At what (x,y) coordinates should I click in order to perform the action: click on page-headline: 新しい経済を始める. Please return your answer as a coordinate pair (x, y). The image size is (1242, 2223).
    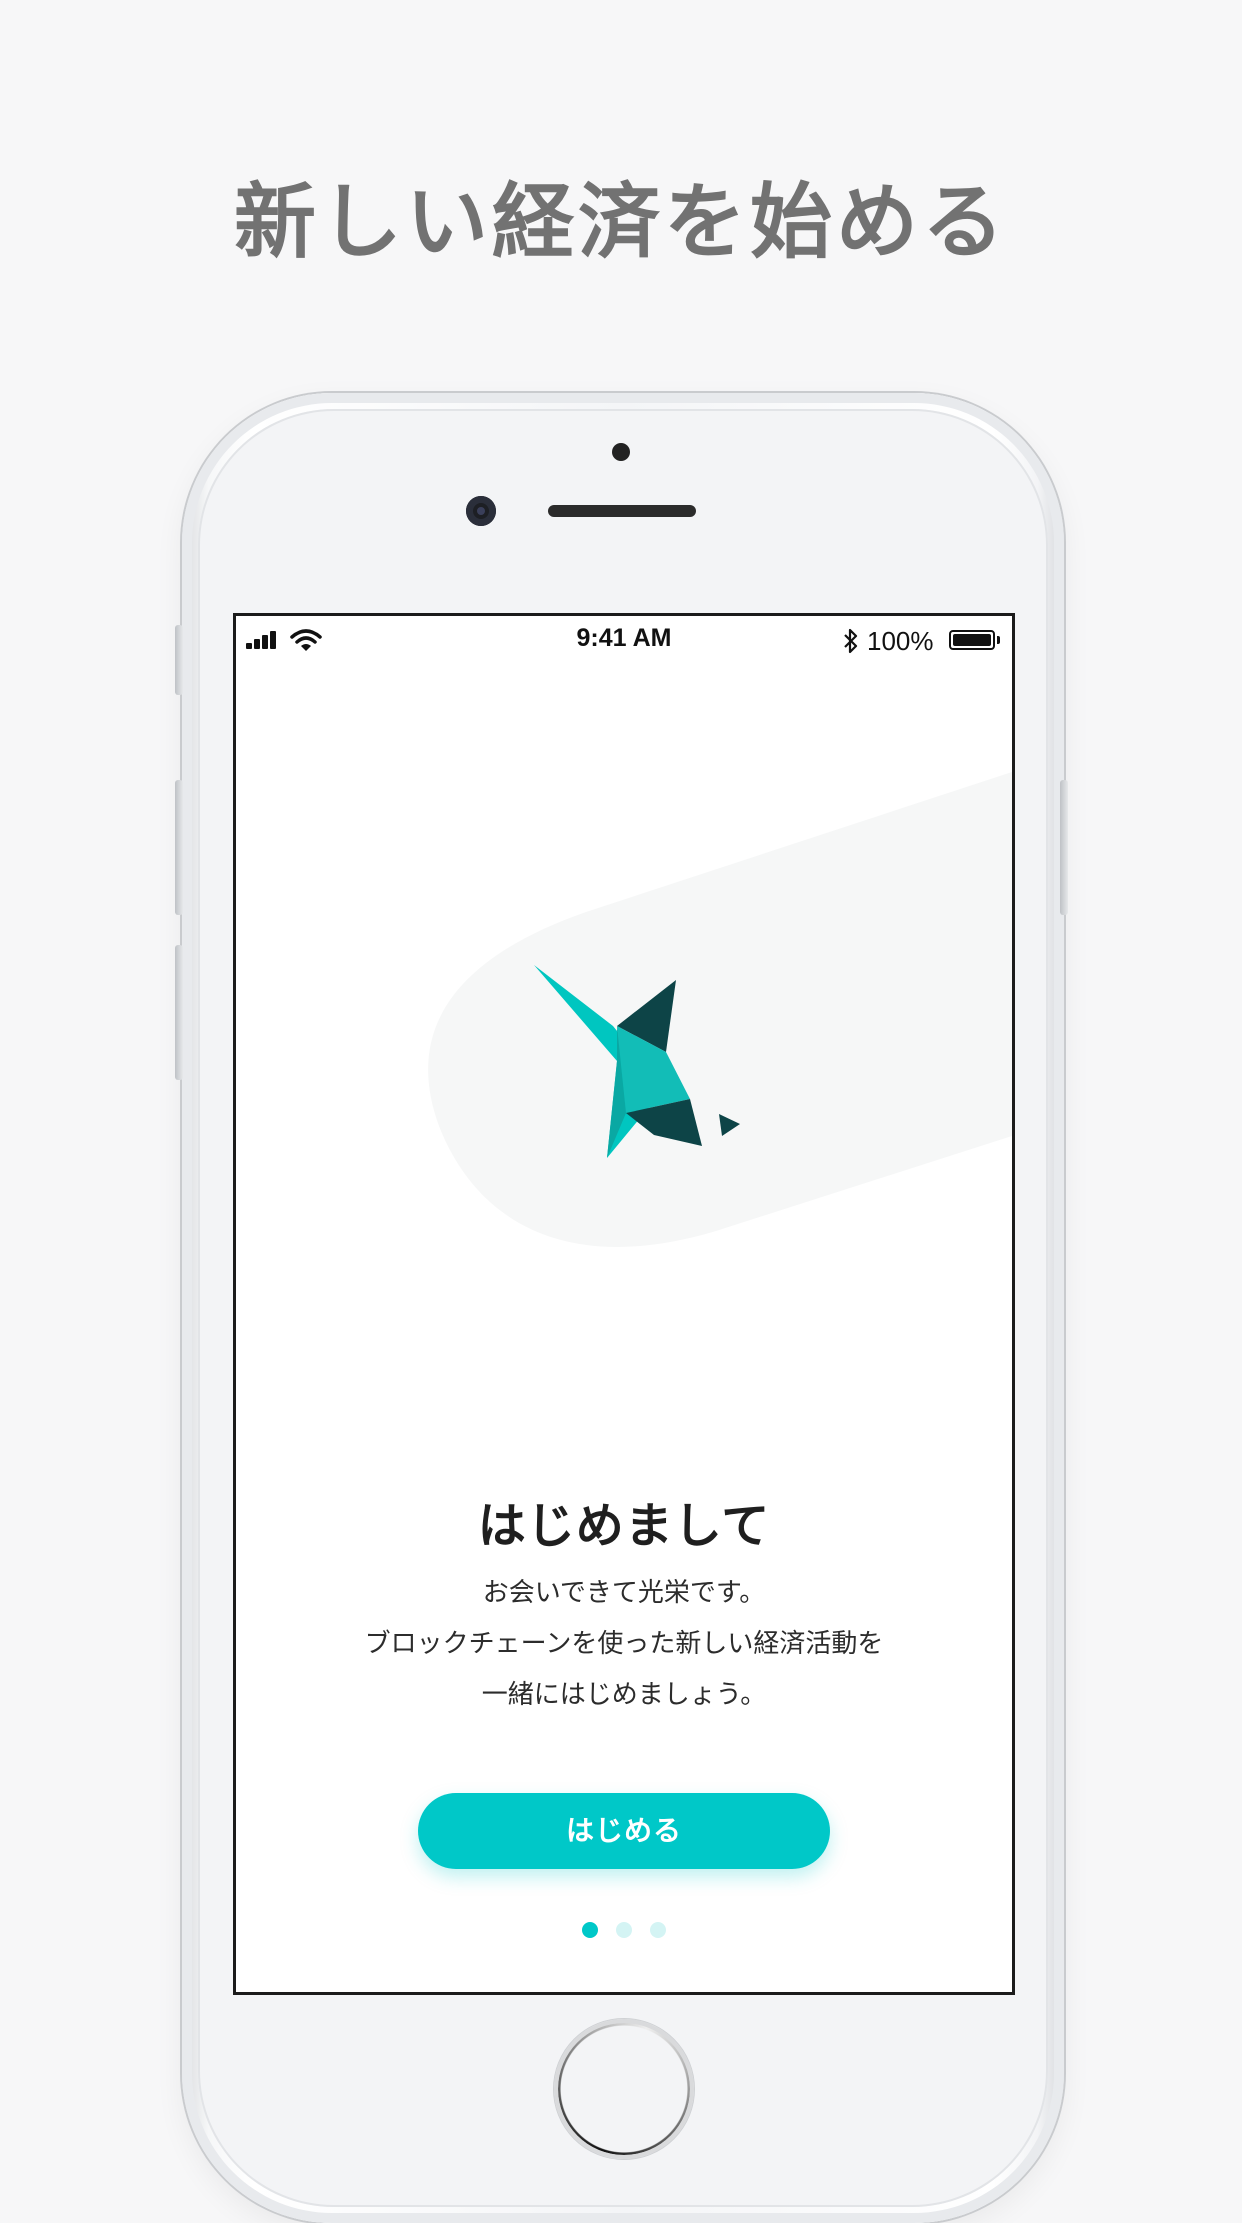
    Looking at the image, I should click on (620, 222).